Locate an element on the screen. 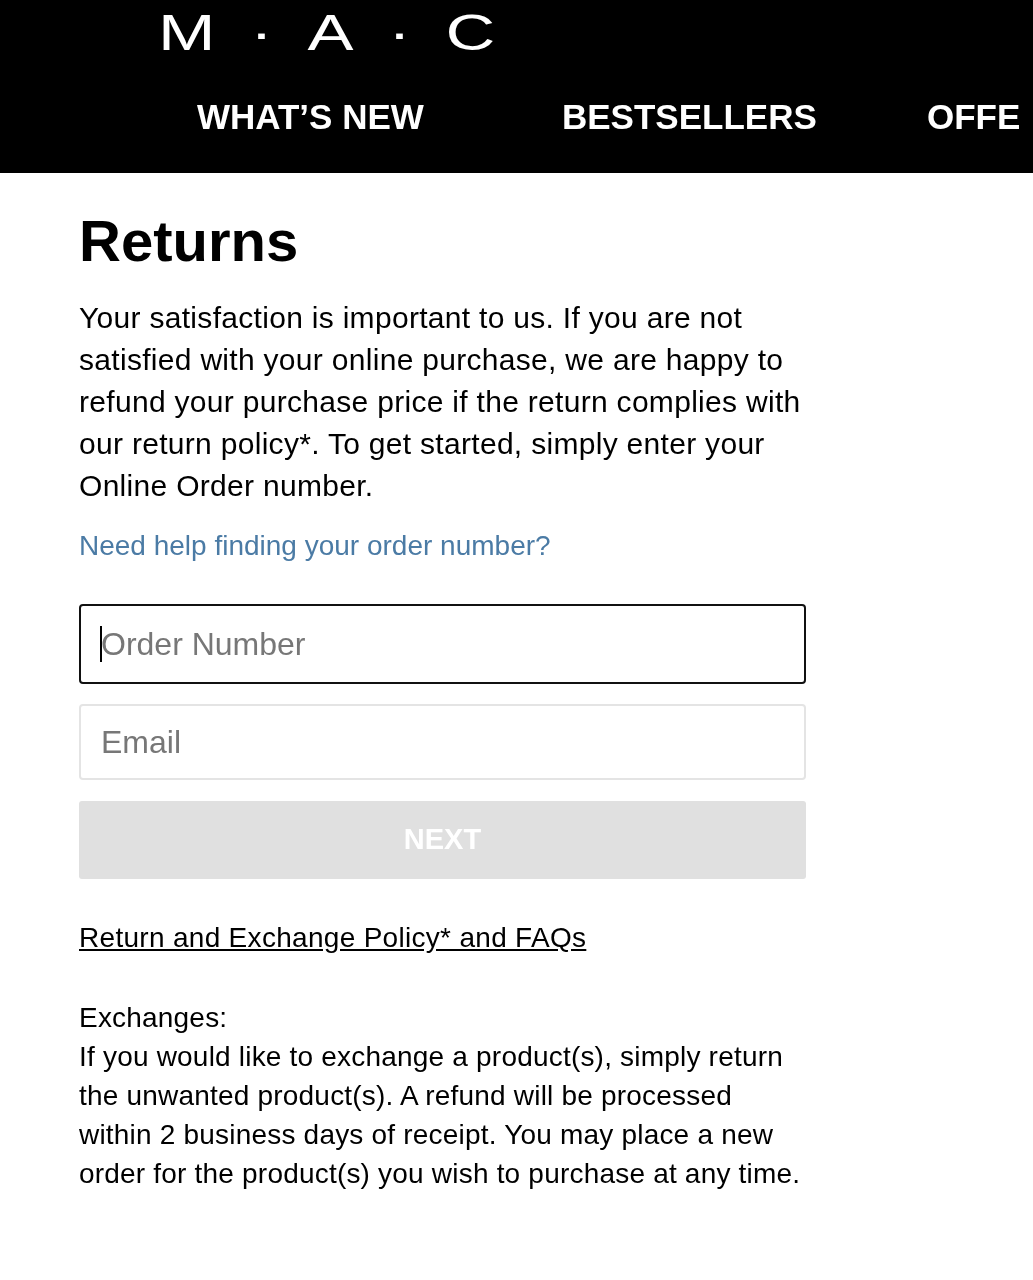 The image size is (1033, 1280). email-field: Email is located at coordinates (442, 742).